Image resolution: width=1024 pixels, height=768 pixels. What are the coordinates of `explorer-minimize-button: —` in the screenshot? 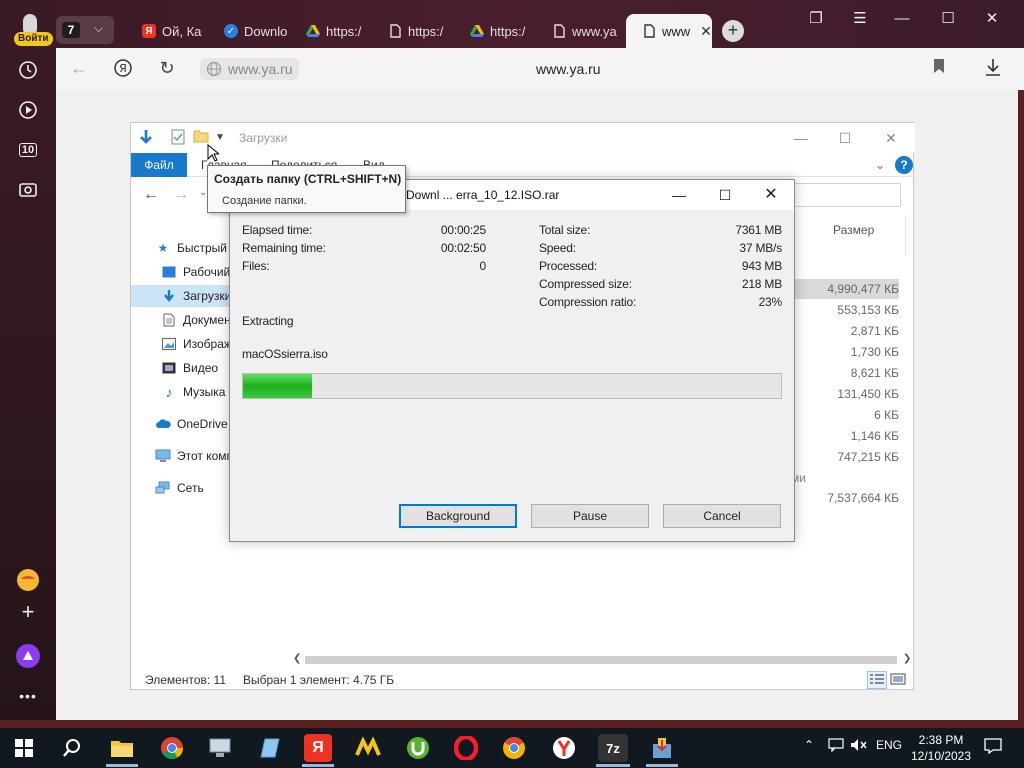 It's located at (801, 138).